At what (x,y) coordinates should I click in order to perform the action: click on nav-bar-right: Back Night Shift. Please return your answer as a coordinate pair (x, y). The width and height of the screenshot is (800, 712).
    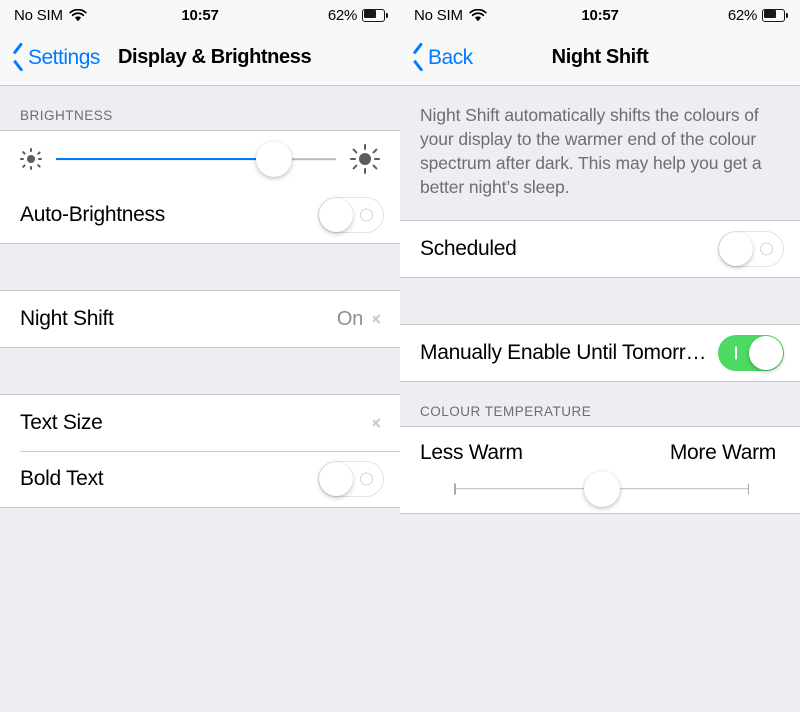
    Looking at the image, I should click on (600, 58).